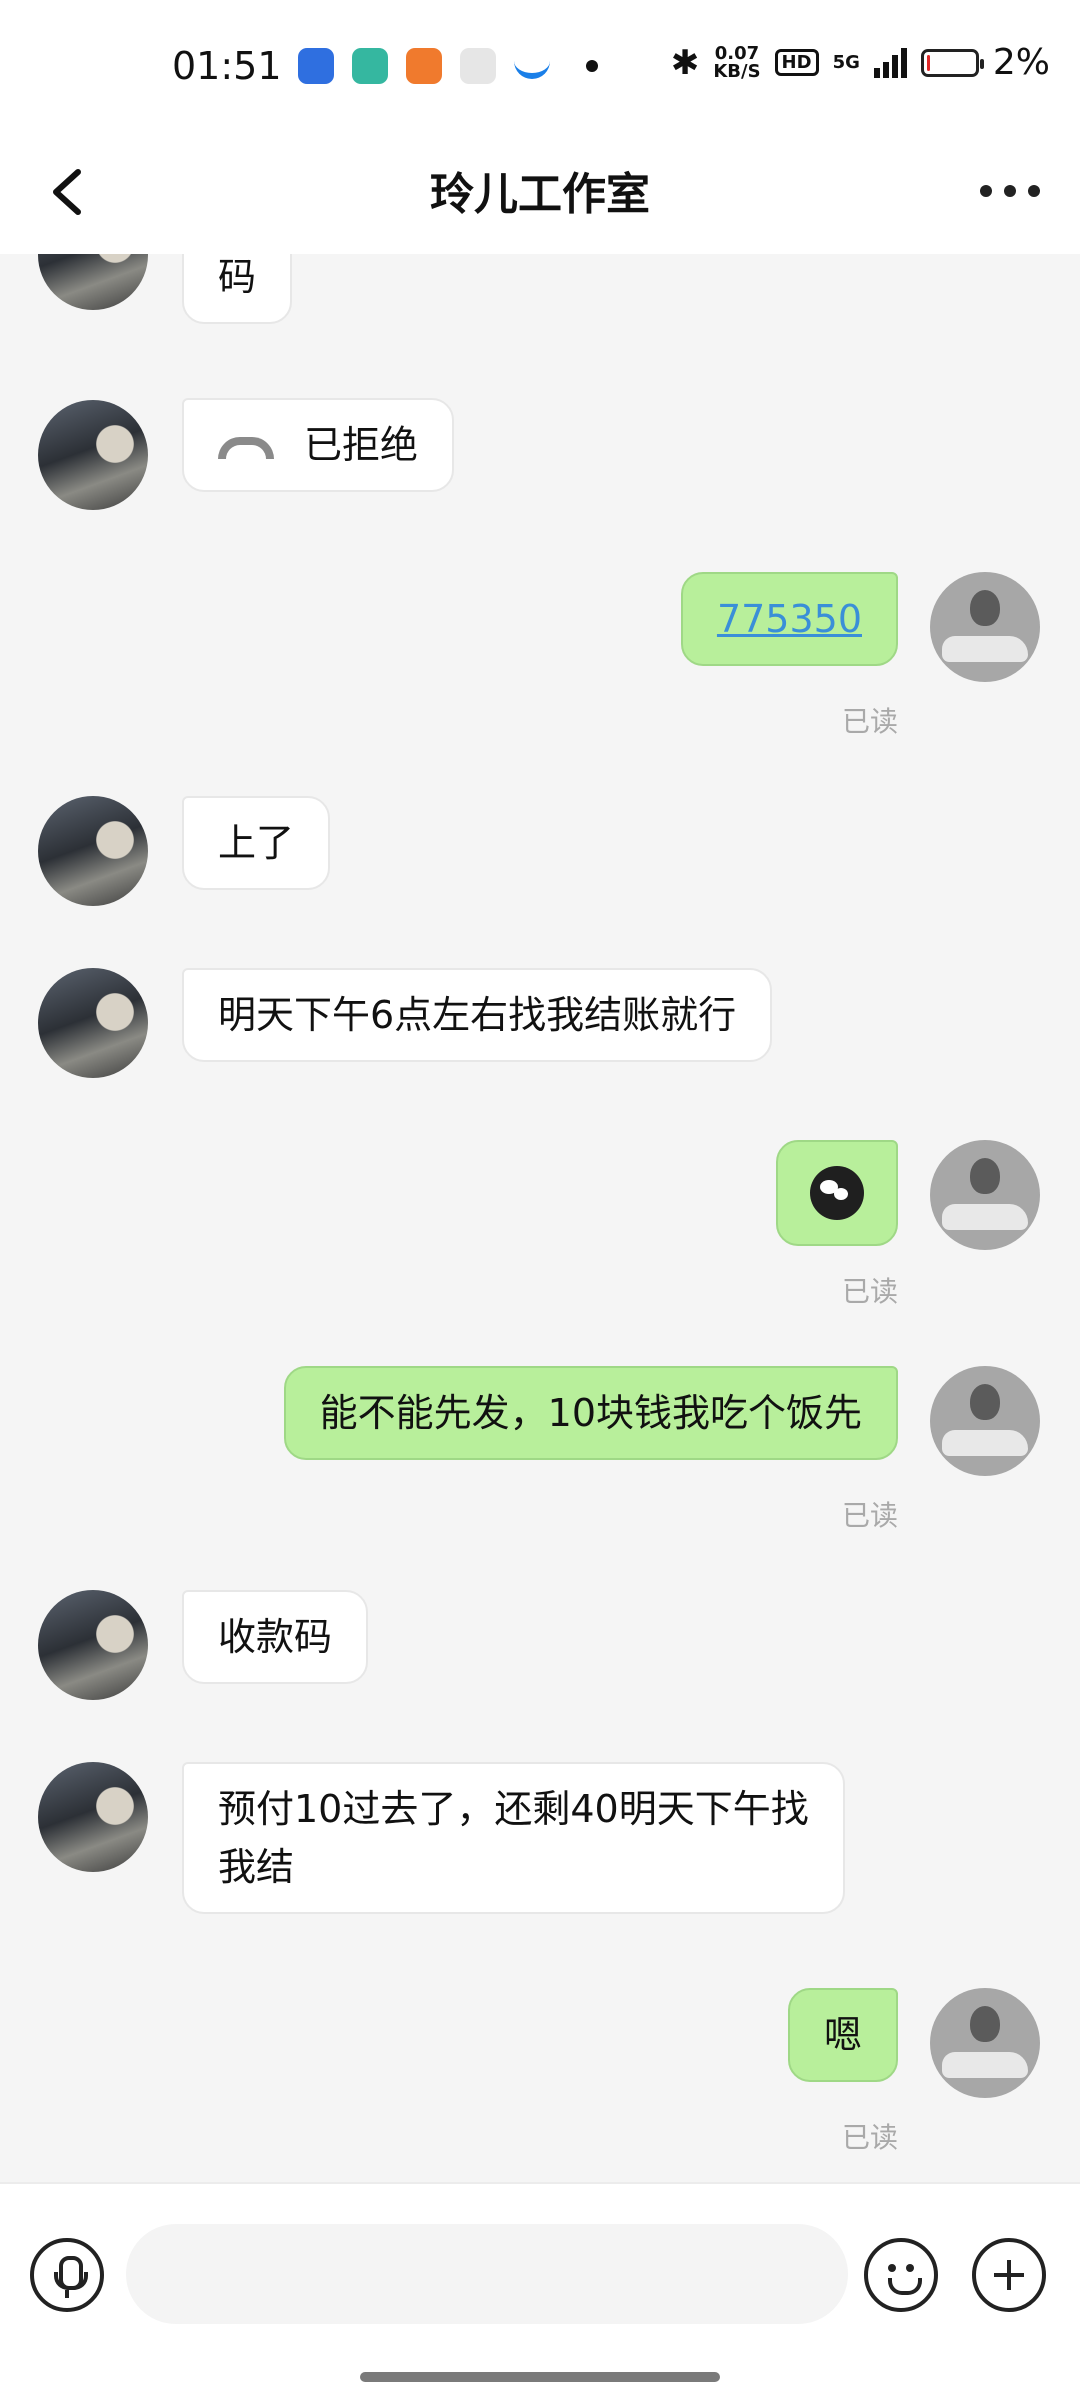 The height and width of the screenshot is (2402, 1080). What do you see at coordinates (796, 62) in the screenshot?
I see `hd-badge: HD` at bounding box center [796, 62].